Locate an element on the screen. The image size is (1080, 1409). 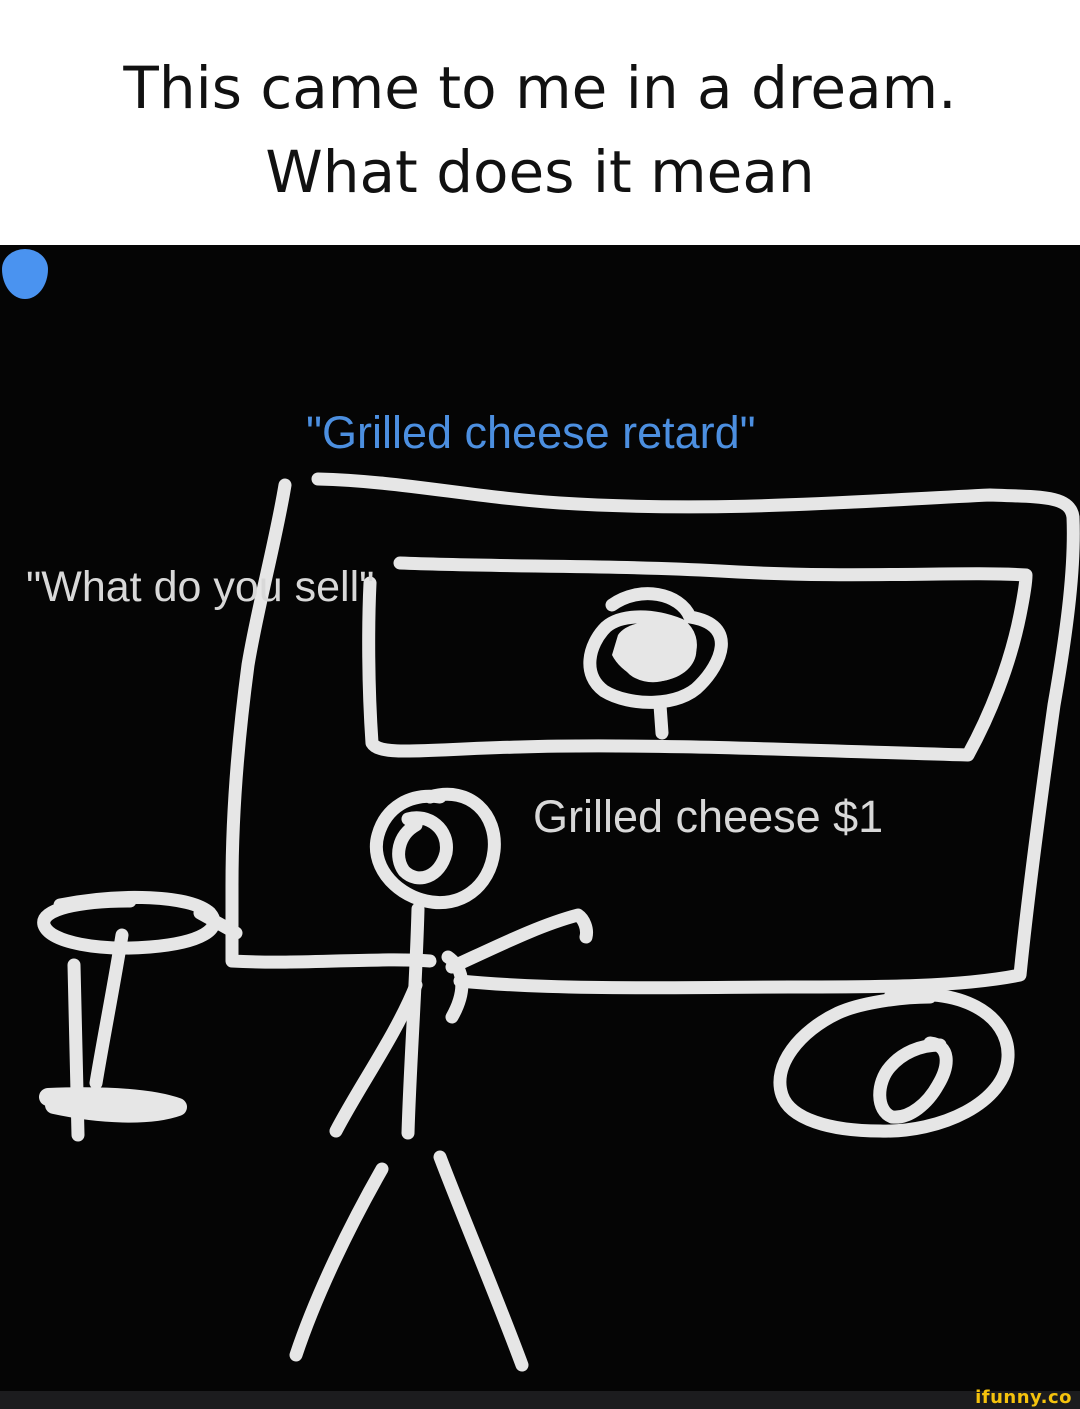
caption-line-1: This came to me in a dream. is located at coordinates (540, 88).